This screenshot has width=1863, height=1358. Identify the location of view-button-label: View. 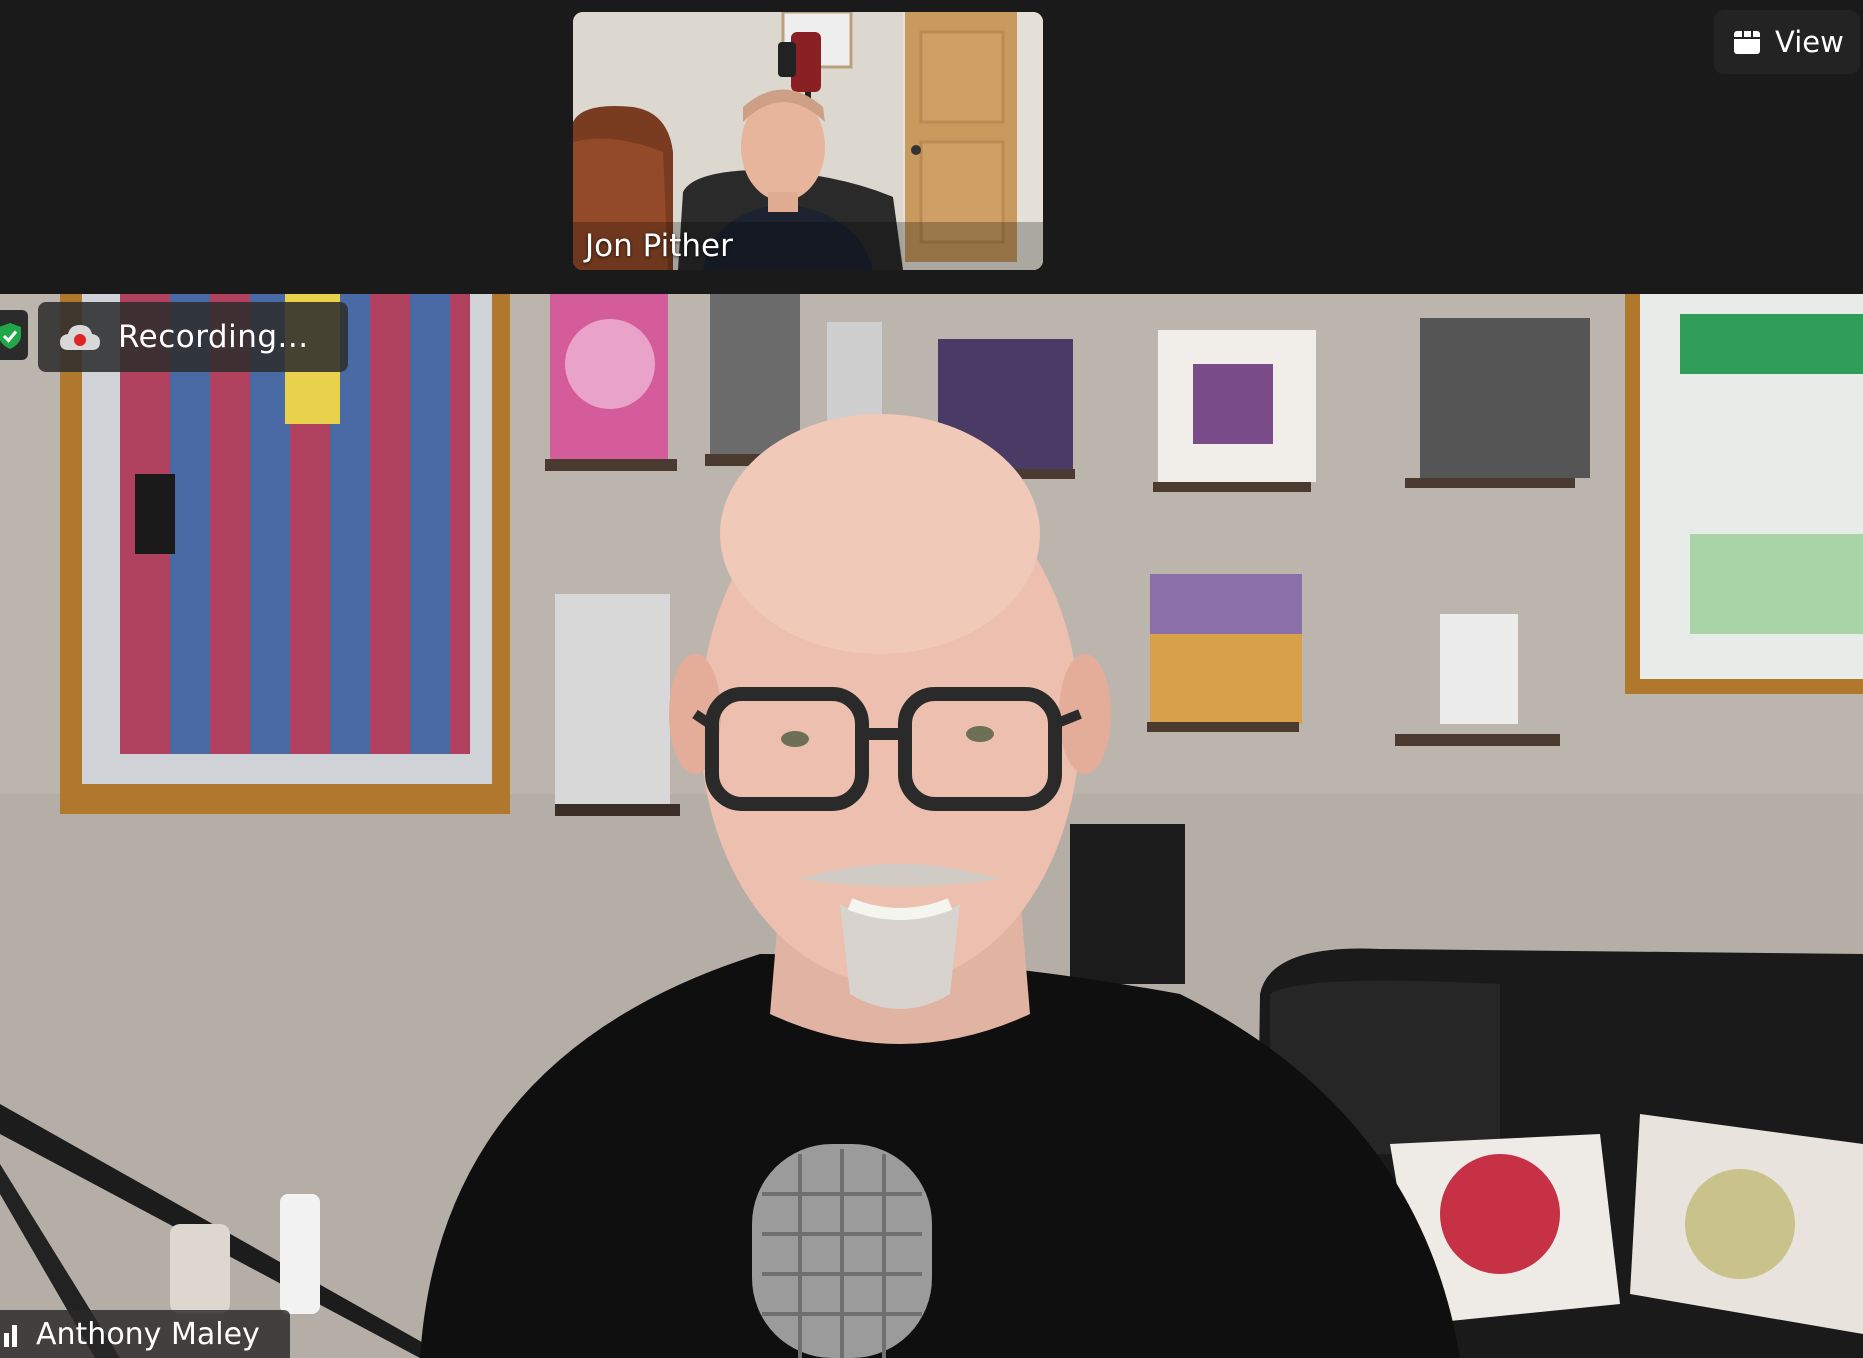
(1809, 42).